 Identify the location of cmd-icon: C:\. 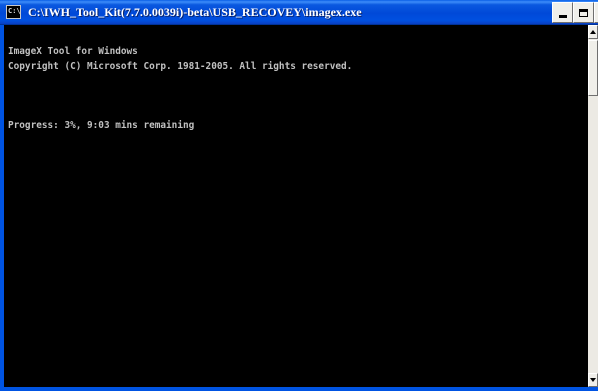
(13, 12).